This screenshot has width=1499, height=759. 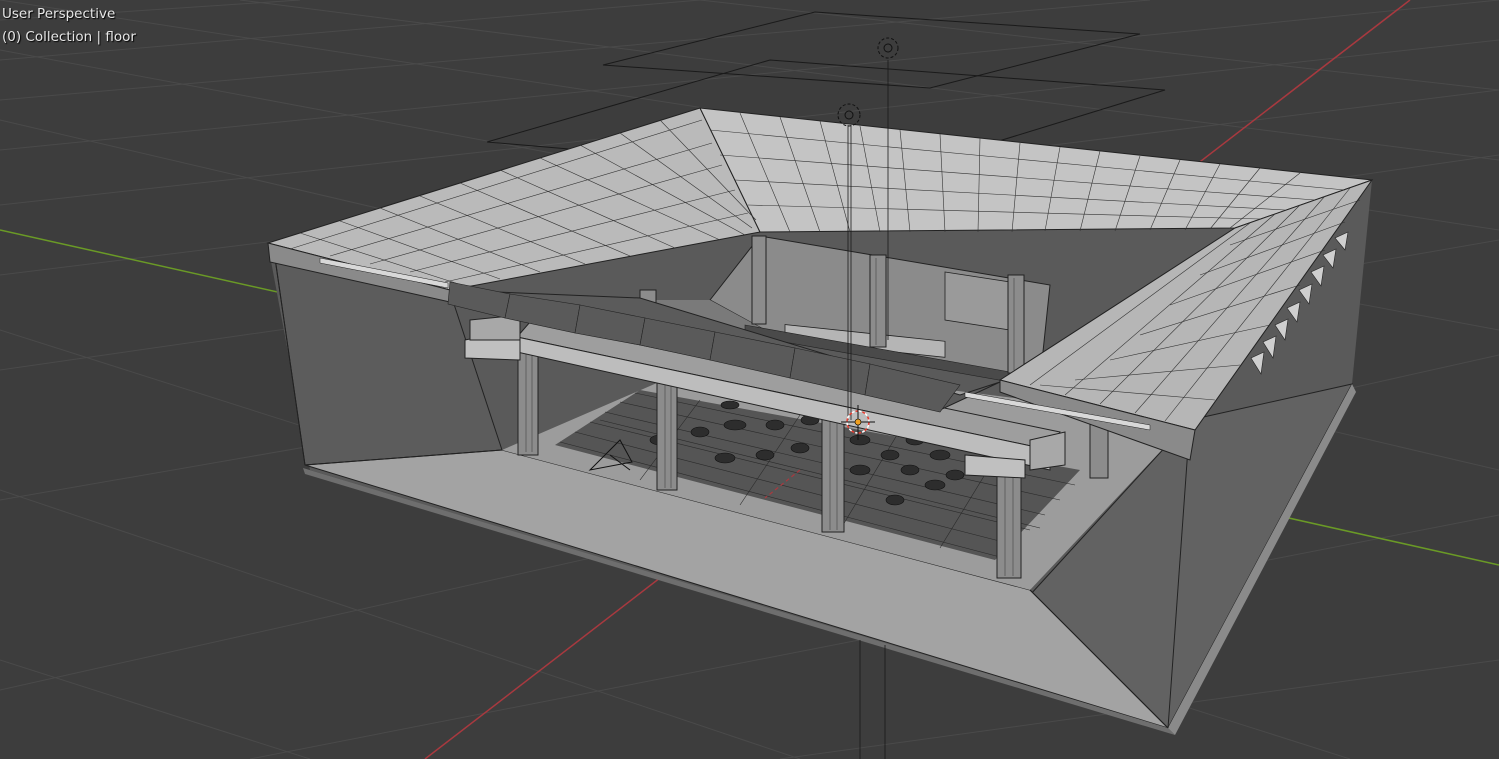 What do you see at coordinates (69, 37) in the screenshot?
I see `object-info-label: (0) Collection | floor` at bounding box center [69, 37].